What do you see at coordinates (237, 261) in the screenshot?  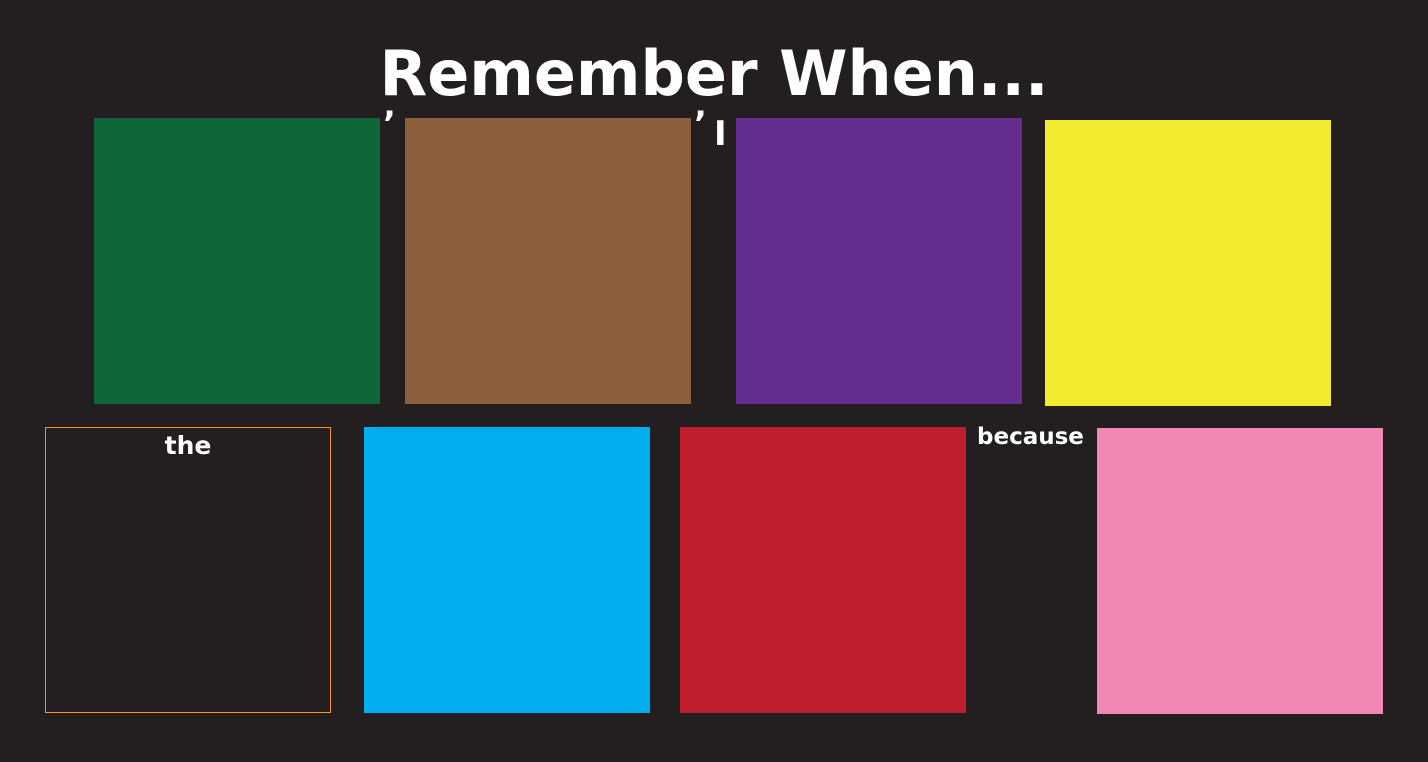 I see `green-square` at bounding box center [237, 261].